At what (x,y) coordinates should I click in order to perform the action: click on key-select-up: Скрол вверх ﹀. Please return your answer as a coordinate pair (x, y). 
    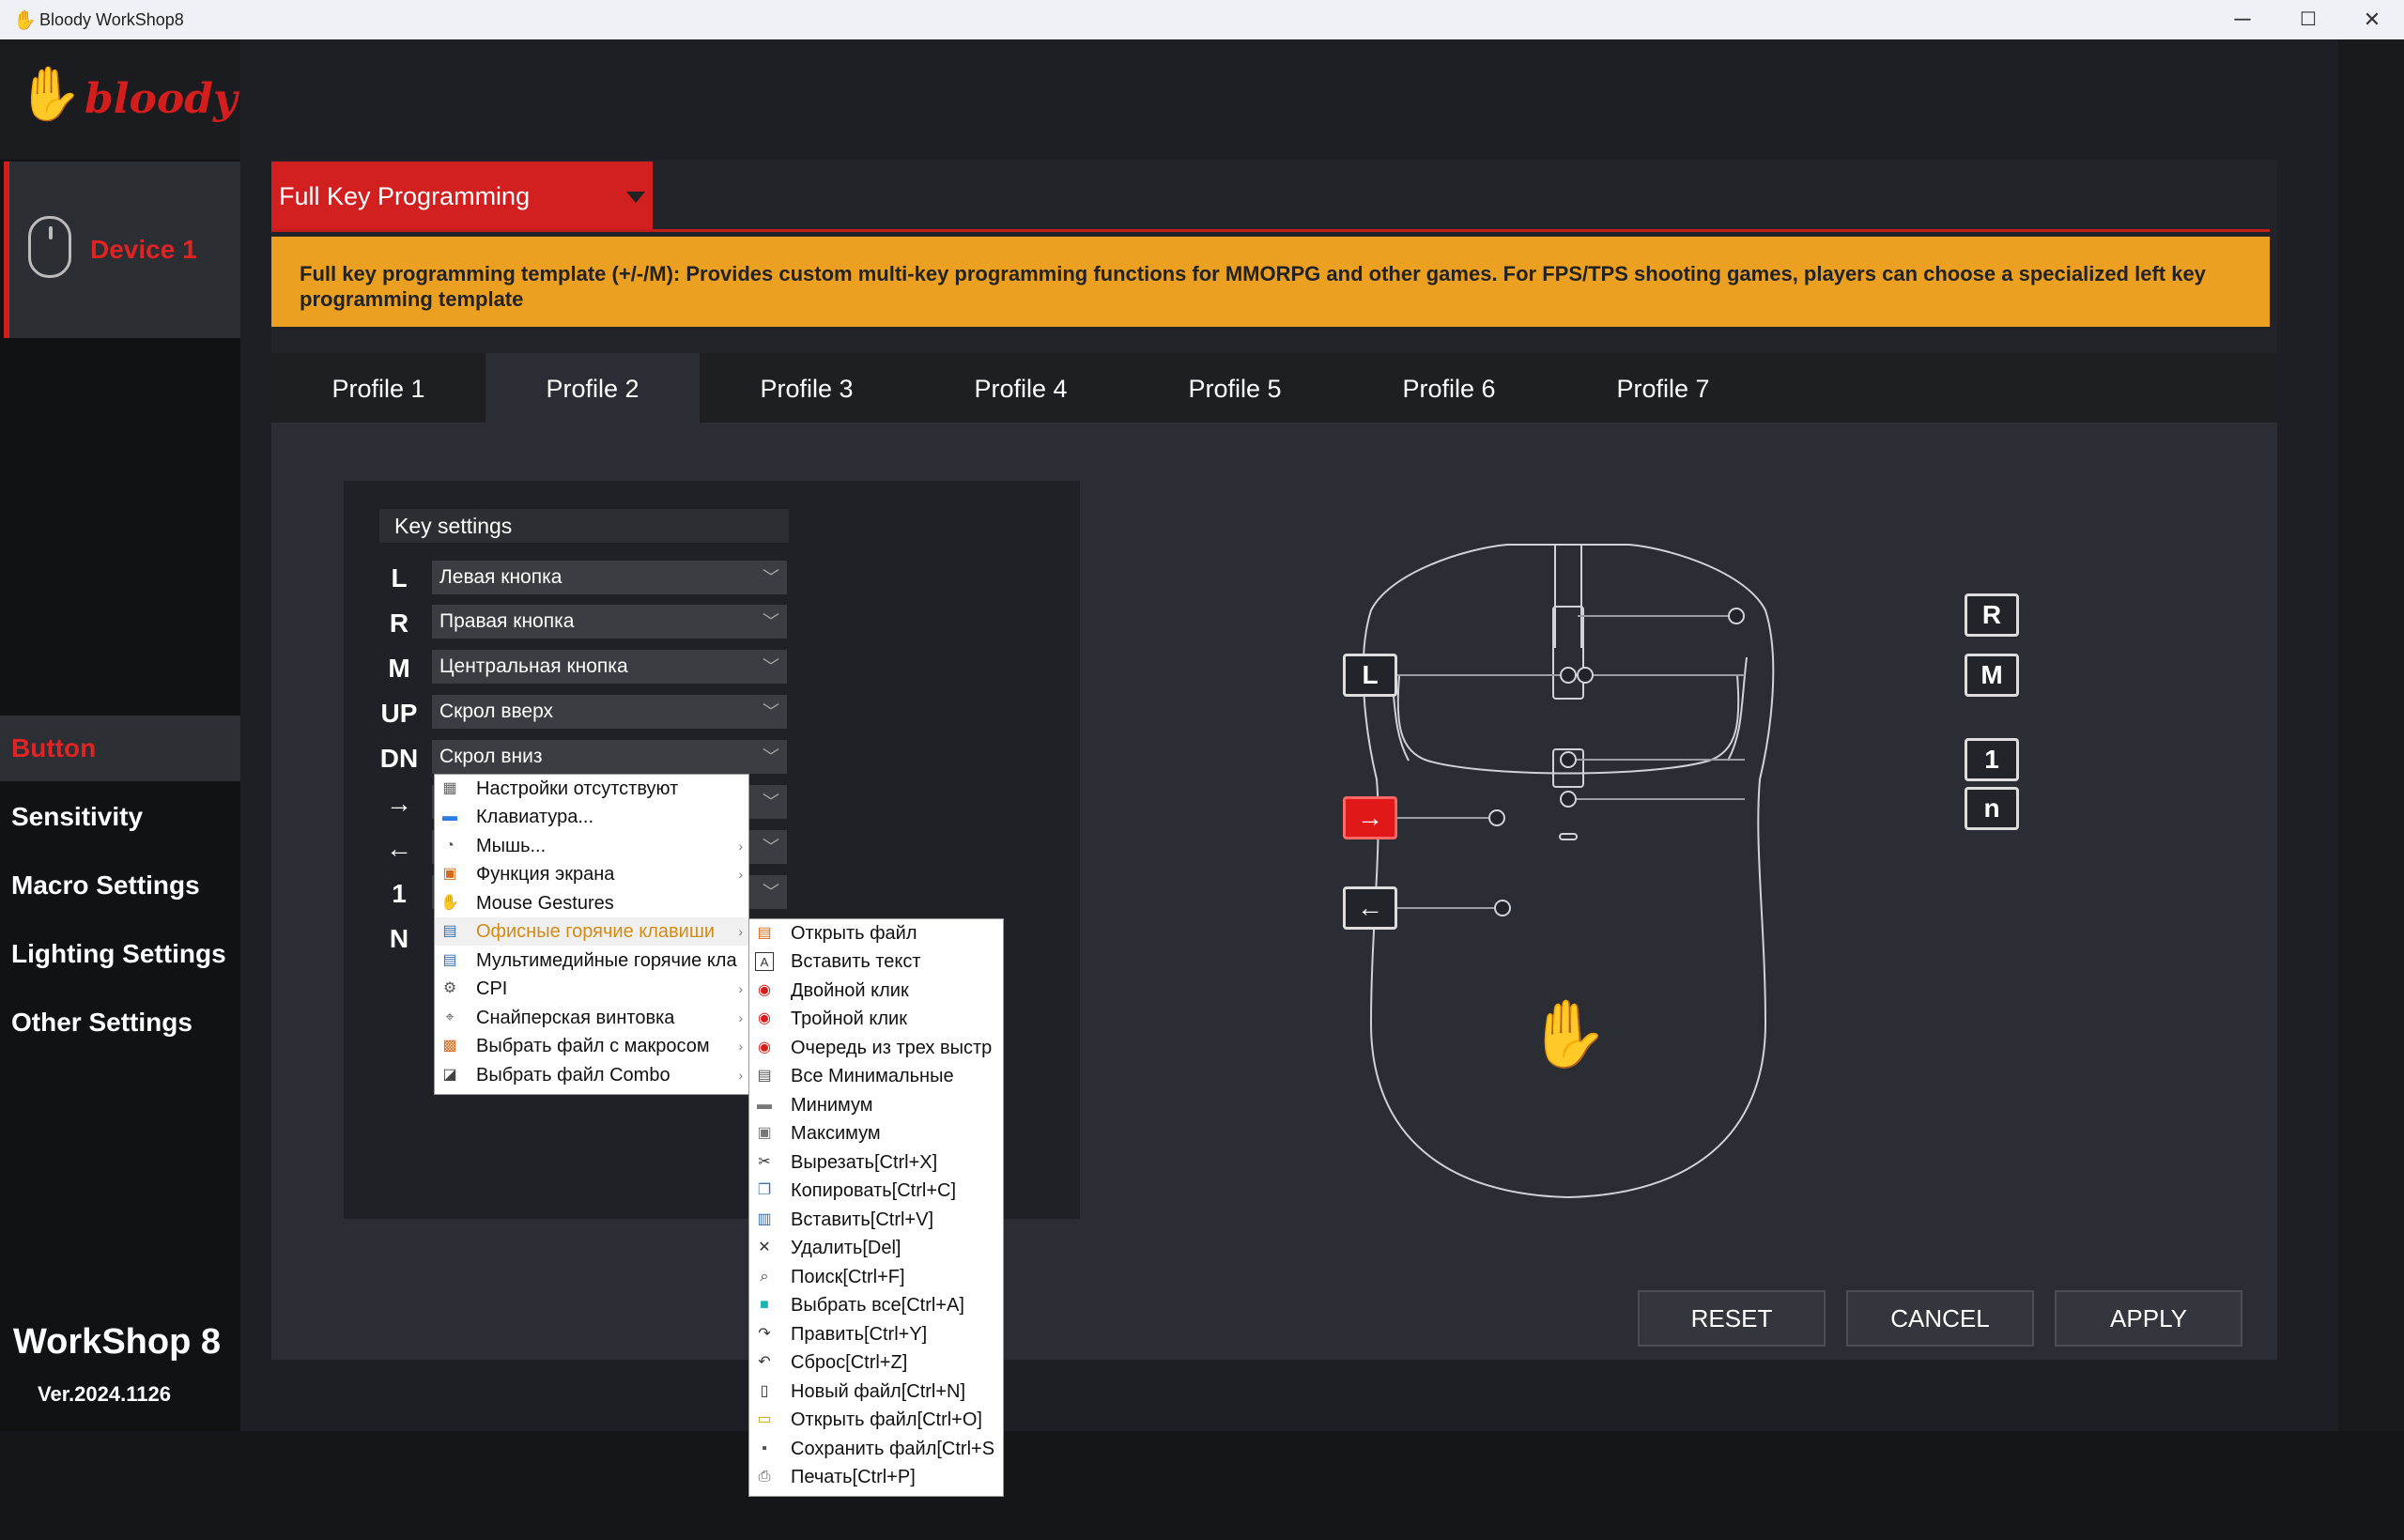
    Looking at the image, I should click on (609, 712).